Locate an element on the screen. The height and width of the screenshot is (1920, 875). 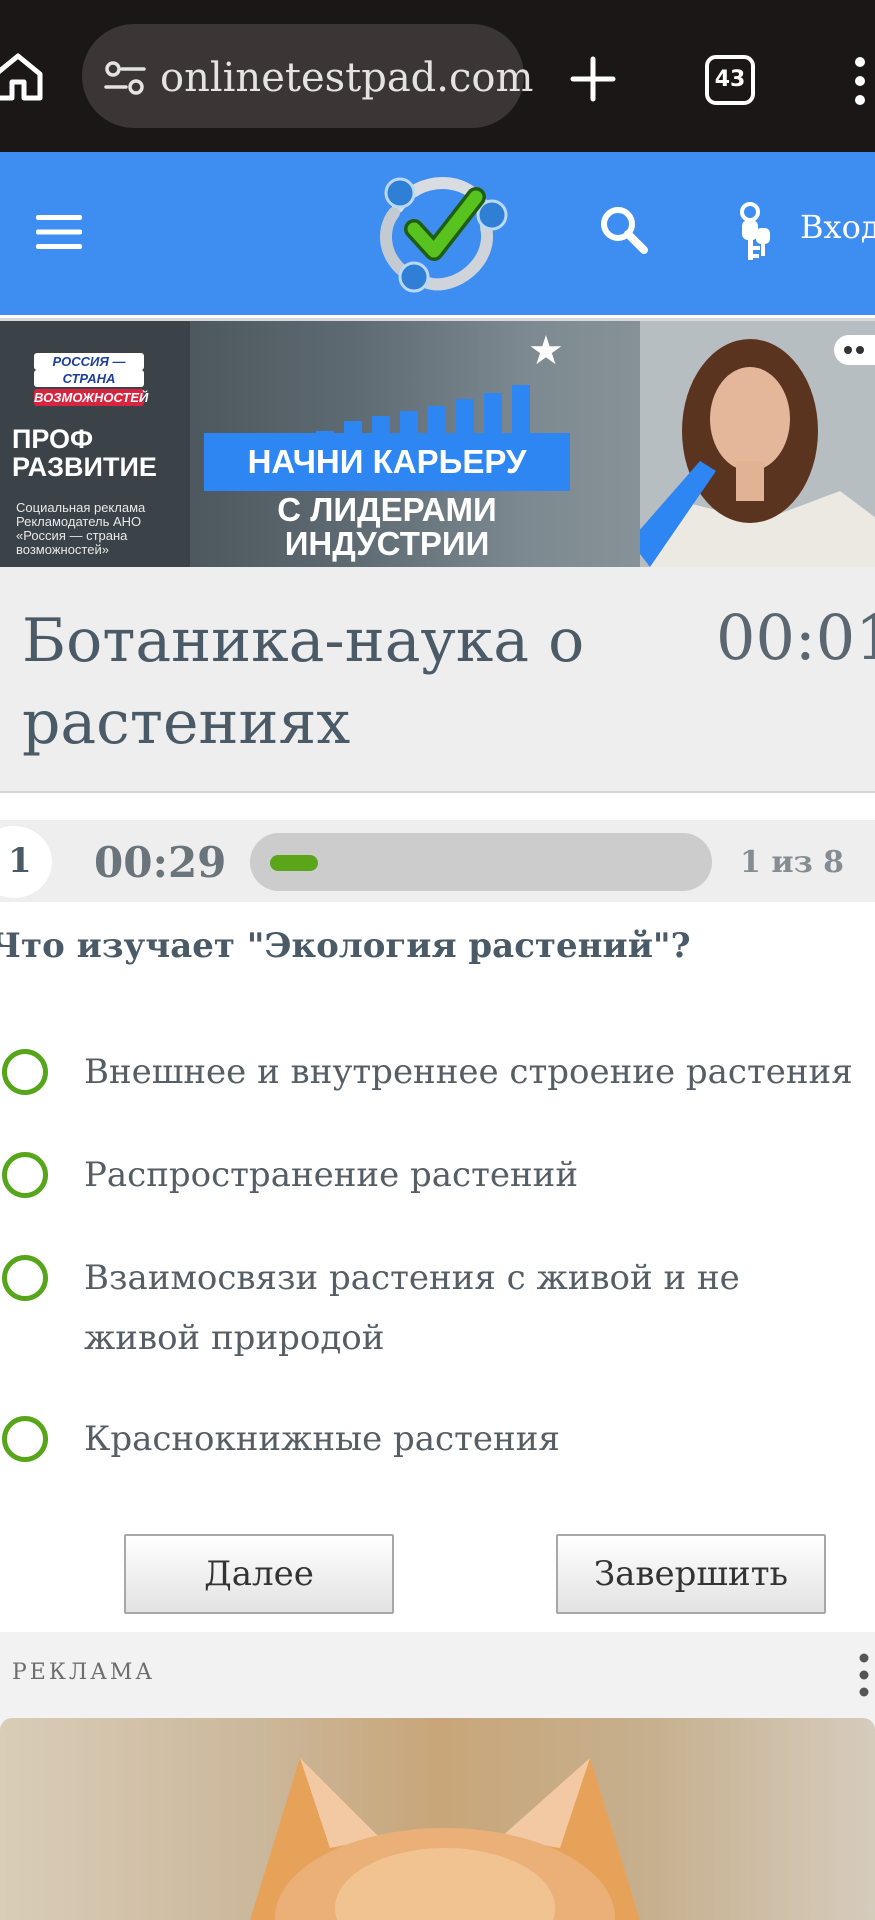
ad-image is located at coordinates (437, 1819).